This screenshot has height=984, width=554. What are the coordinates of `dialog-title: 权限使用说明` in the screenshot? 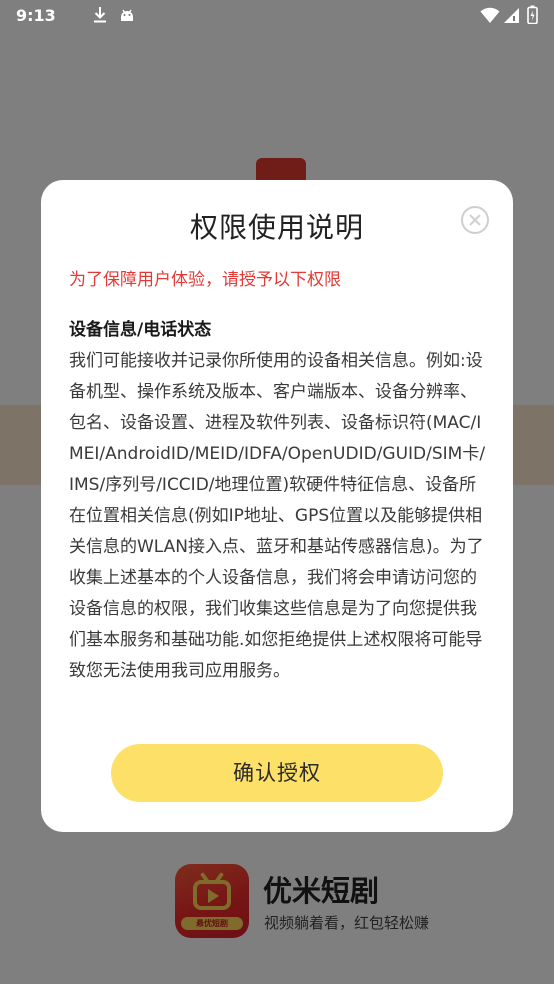 It's located at (276, 227).